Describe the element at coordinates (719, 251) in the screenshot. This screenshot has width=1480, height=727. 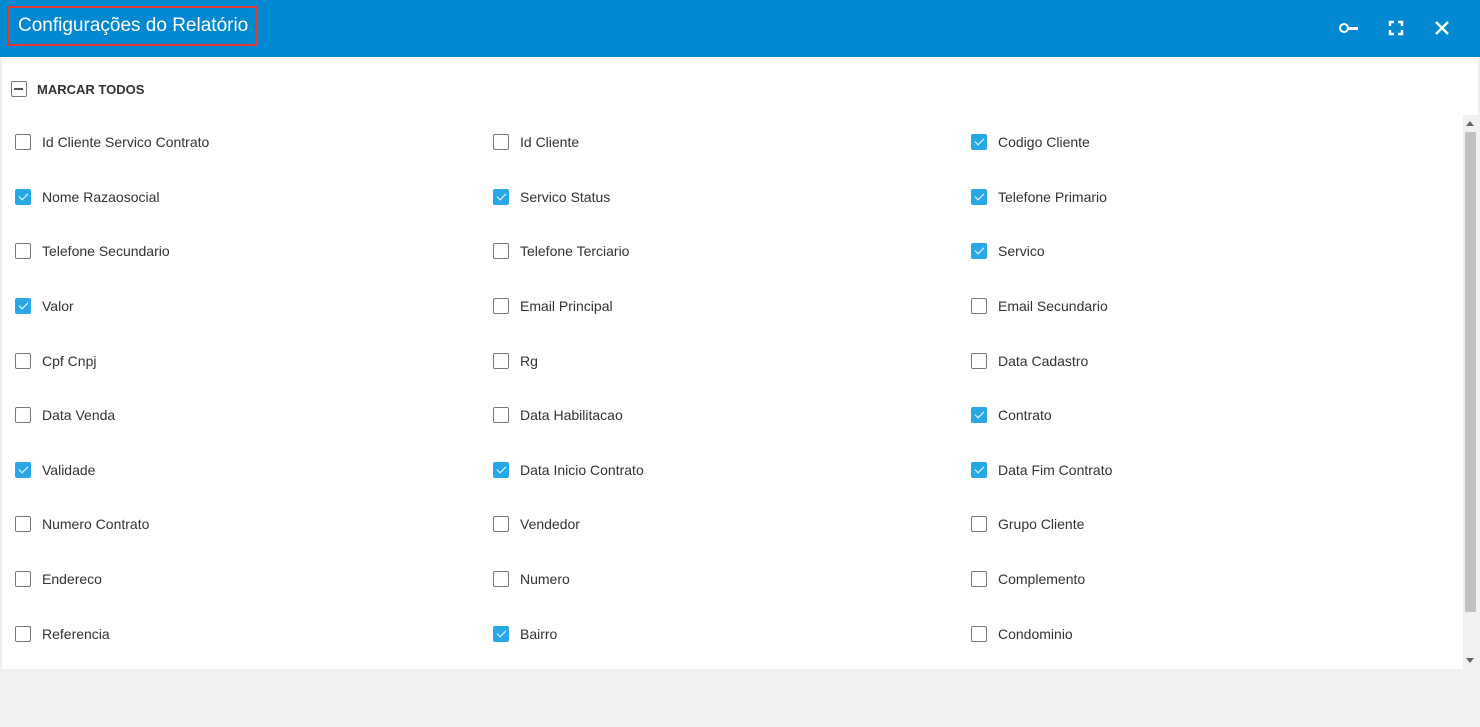
I see `field-checkbox-item: Telefone Terciario` at that location.